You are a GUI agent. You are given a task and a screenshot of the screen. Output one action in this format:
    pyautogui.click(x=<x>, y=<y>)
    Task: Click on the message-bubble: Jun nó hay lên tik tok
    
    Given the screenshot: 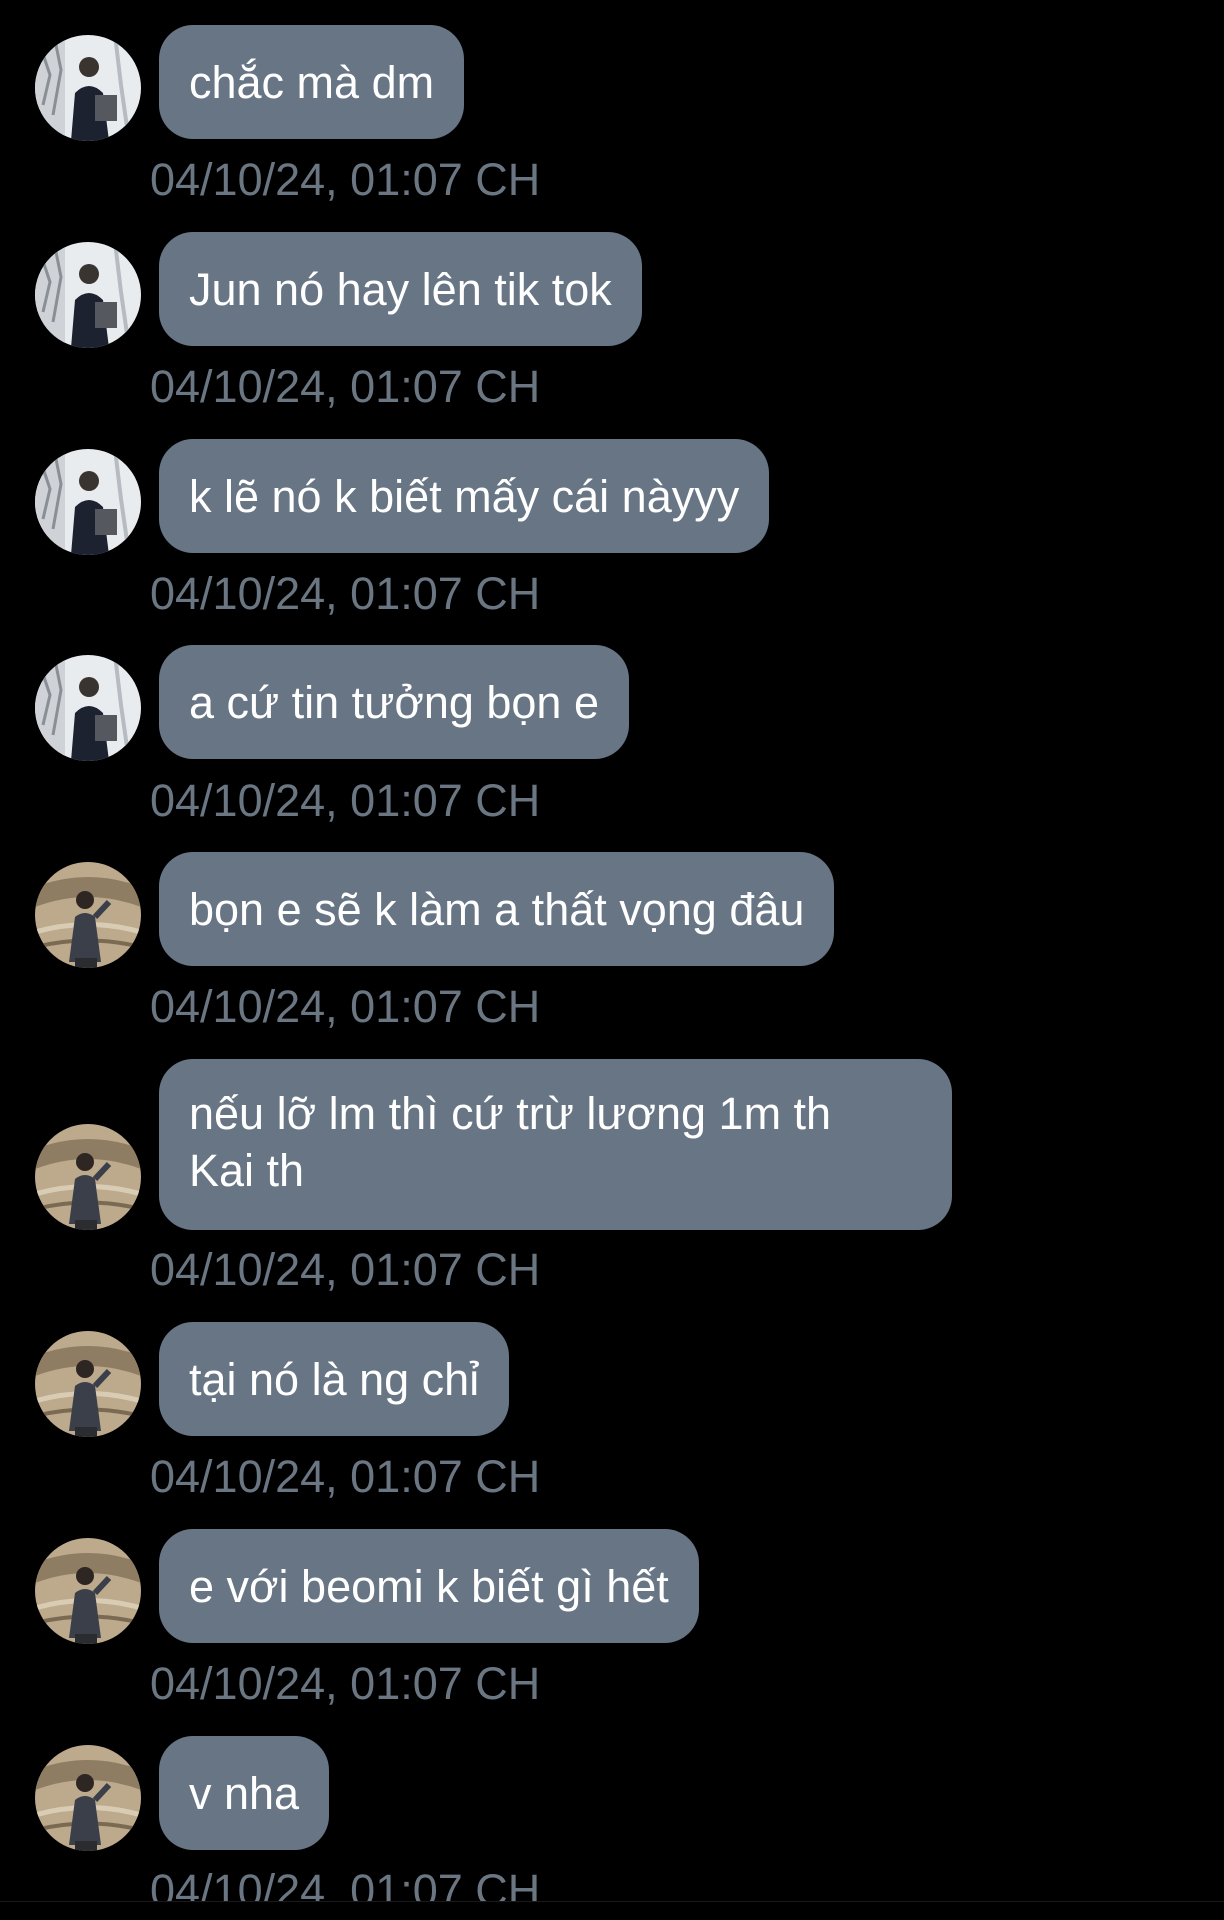 What is the action you would take?
    pyautogui.click(x=400, y=289)
    